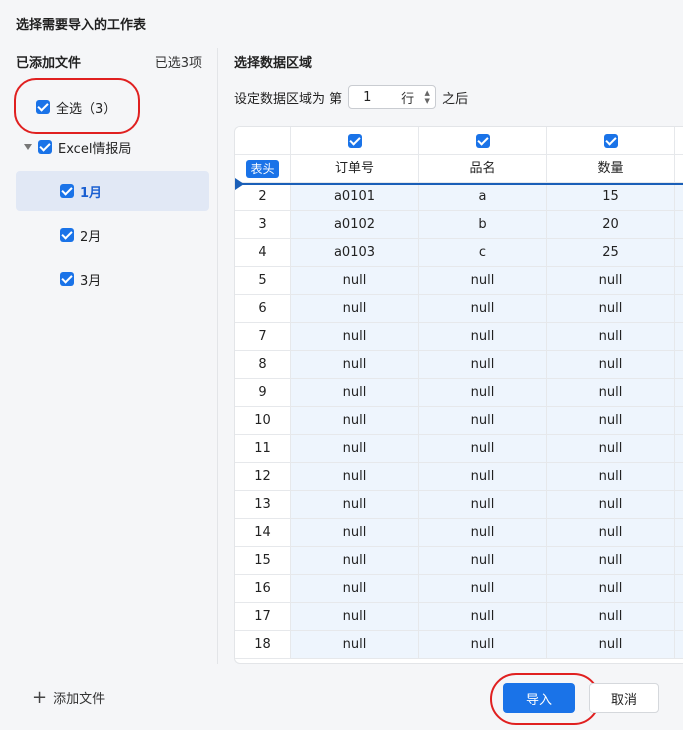 The height and width of the screenshot is (730, 683). I want to click on file-label: Excel情报局, so click(95, 149).